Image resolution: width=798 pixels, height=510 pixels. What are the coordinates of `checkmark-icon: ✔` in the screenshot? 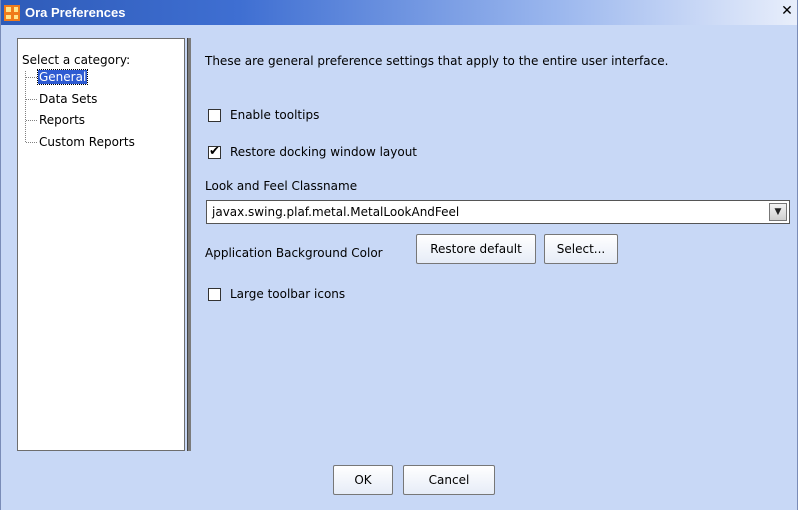 It's located at (214, 151).